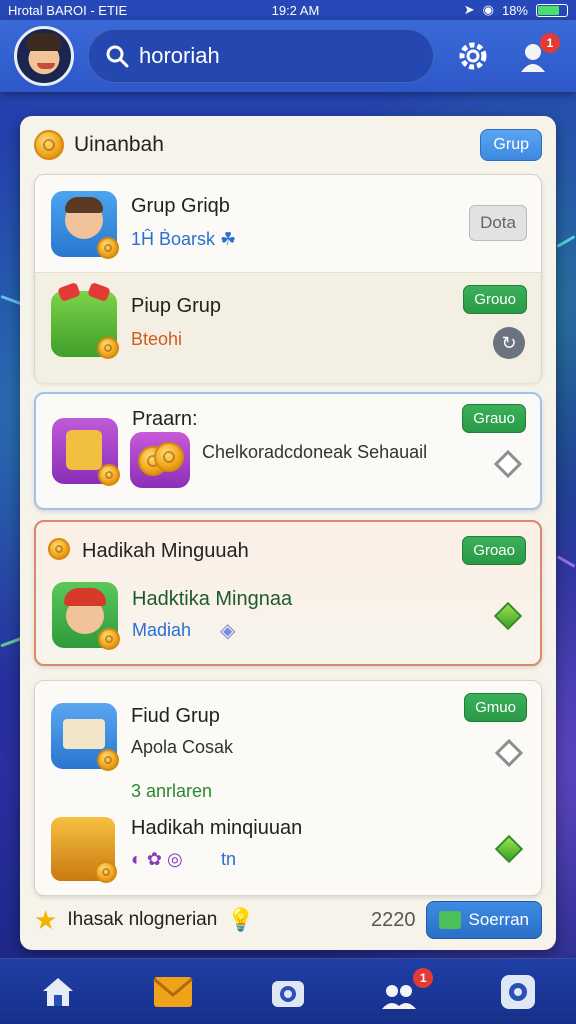  I want to click on item-subtitle: 1Ĥ Ḃoarsk ☘, so click(184, 239).